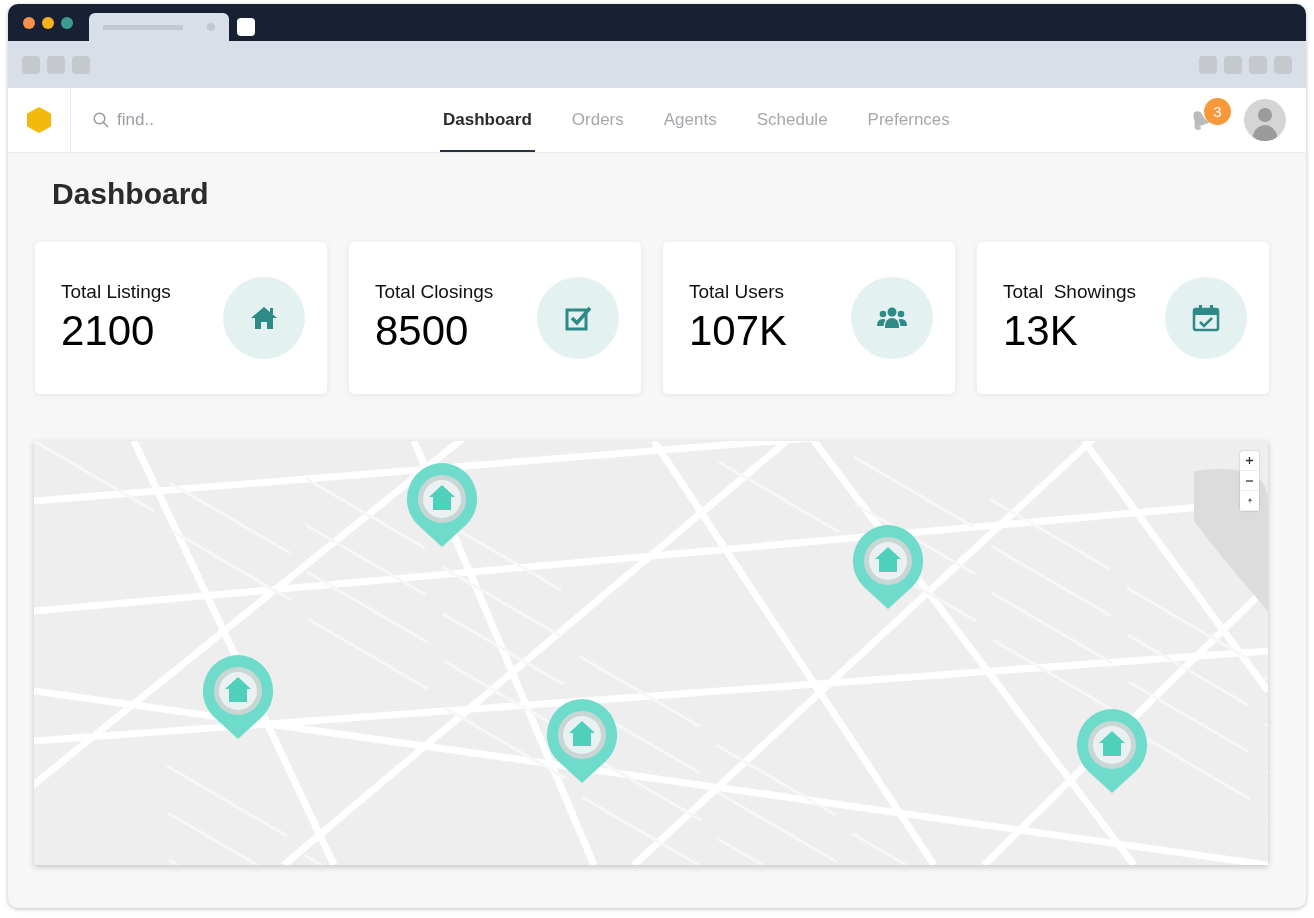 The image size is (1314, 918). What do you see at coordinates (908, 120) in the screenshot?
I see `nav-tab: Prefernces` at bounding box center [908, 120].